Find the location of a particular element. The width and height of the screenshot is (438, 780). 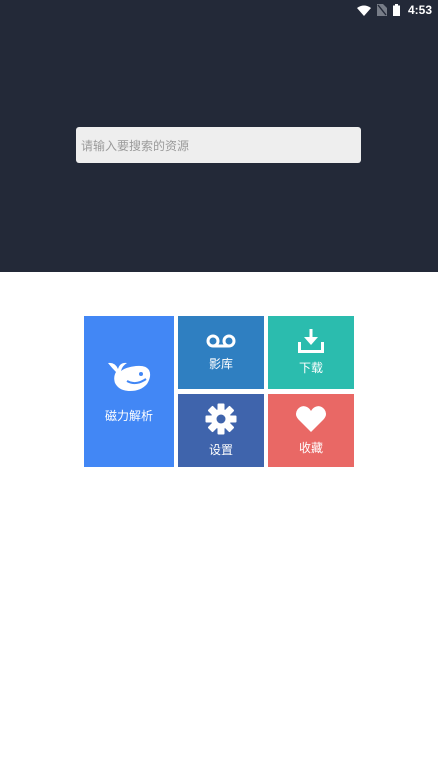

download-icon is located at coordinates (311, 341).